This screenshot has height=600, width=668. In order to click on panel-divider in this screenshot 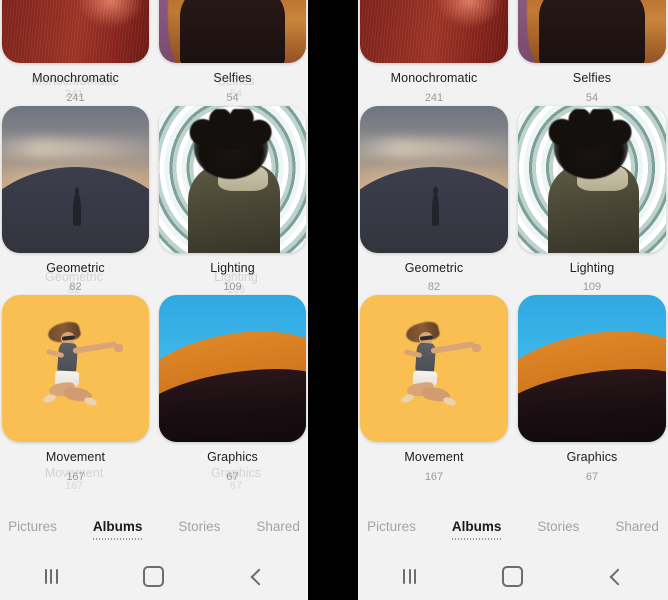, I will do `click(333, 300)`.